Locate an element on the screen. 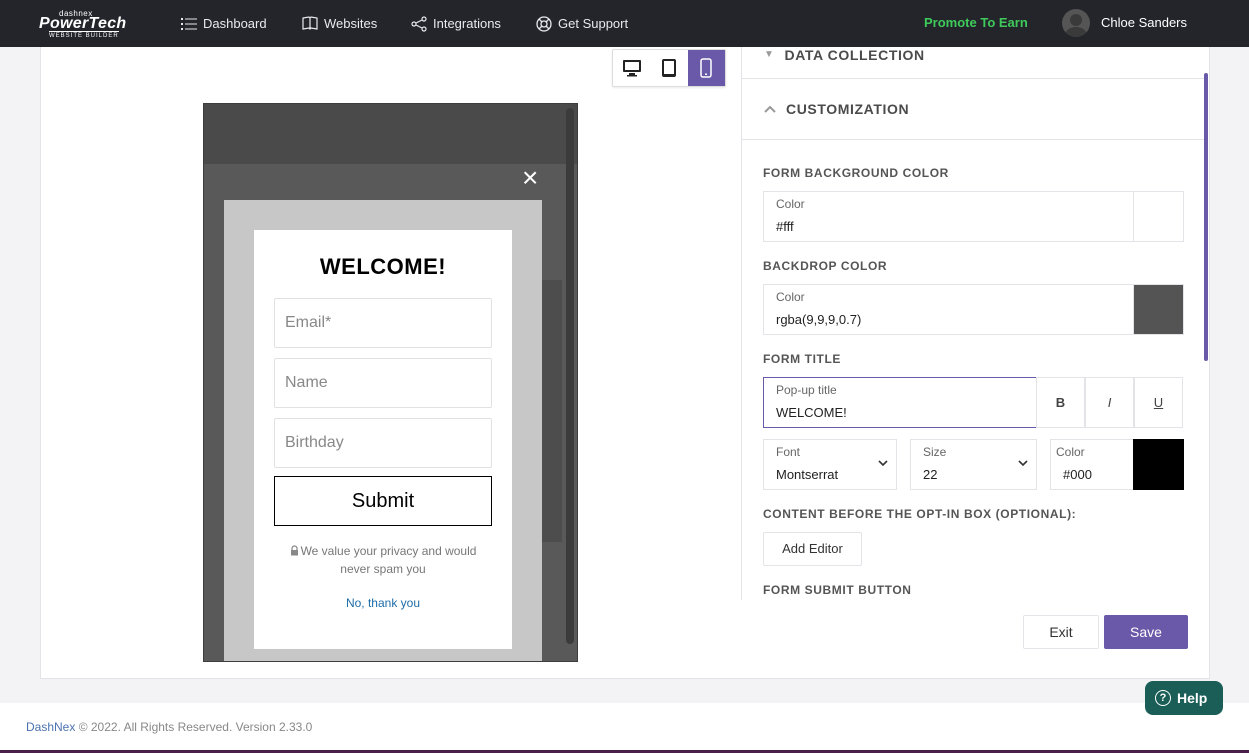 This screenshot has width=1249, height=753. title-color-value: #000 is located at coordinates (1077, 474).